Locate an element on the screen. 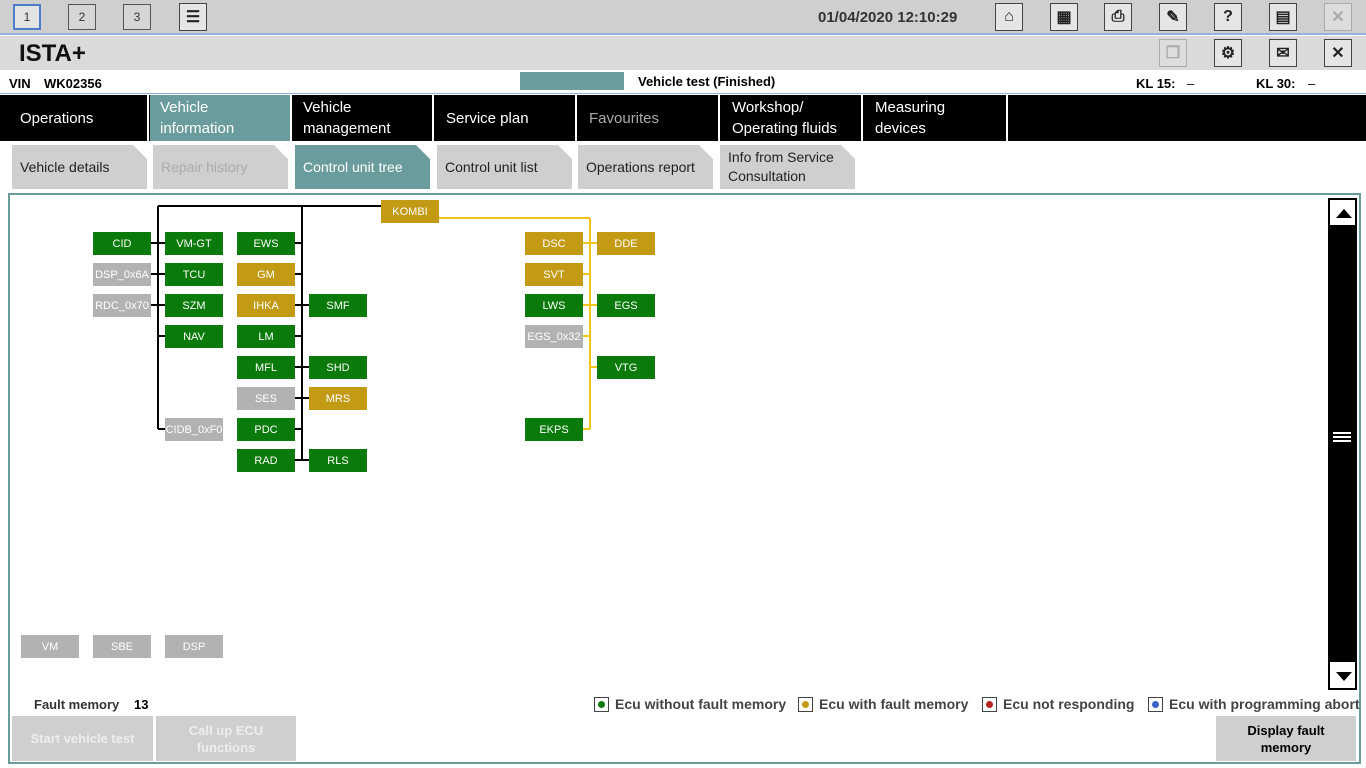  gear-icon: ⚙ is located at coordinates (1228, 53).